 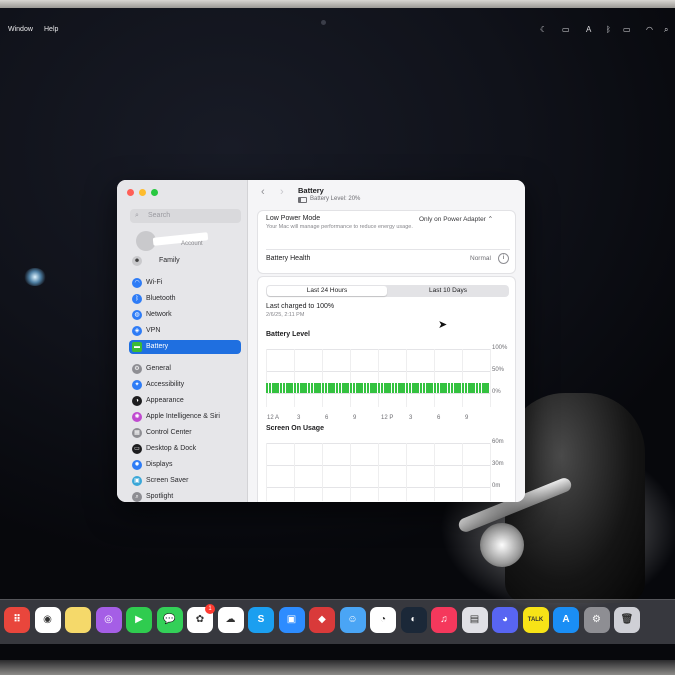 I want to click on keyboard-icon: A, so click(x=588, y=29).